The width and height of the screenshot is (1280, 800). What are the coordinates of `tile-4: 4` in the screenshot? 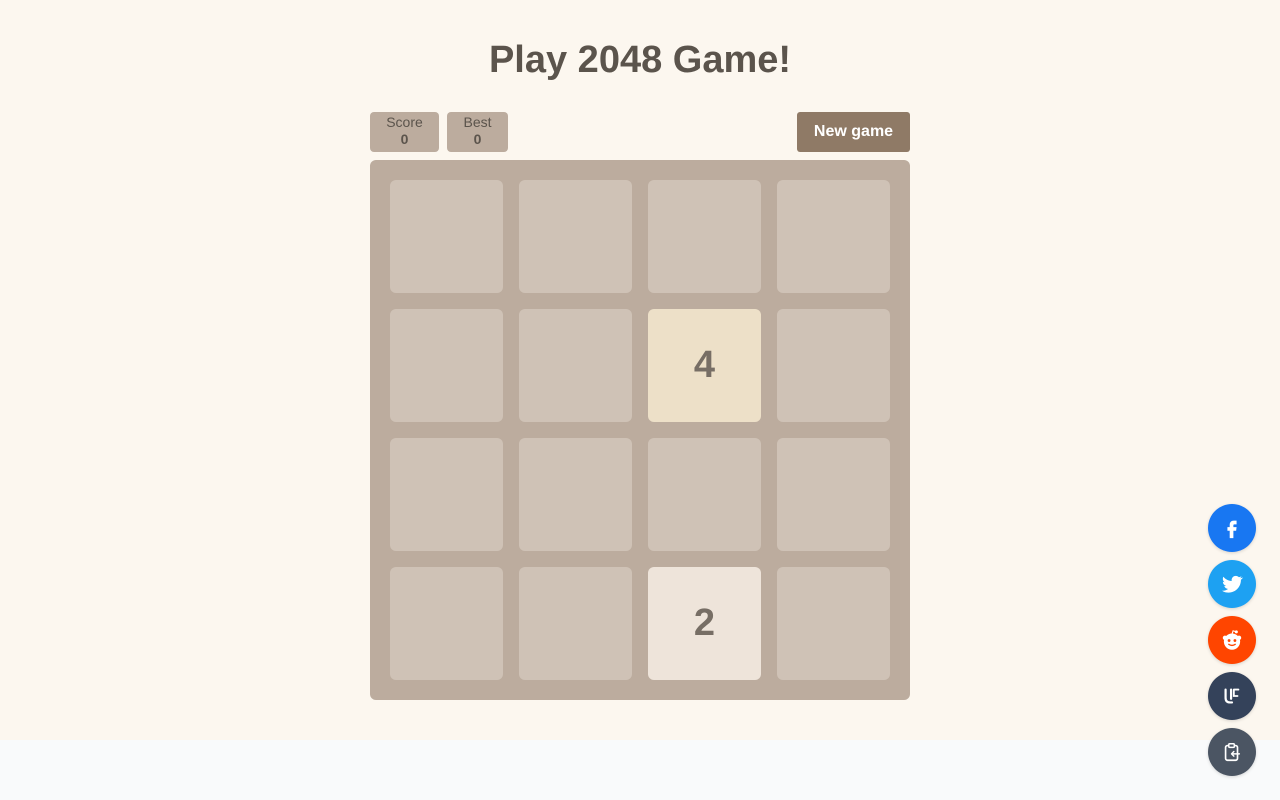 It's located at (704, 365).